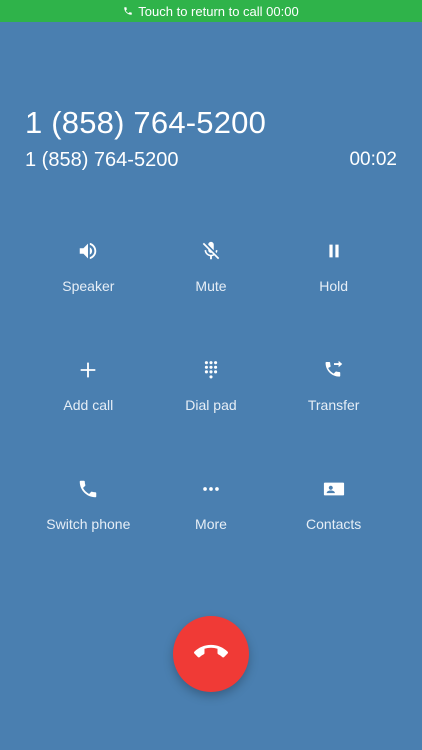 Image resolution: width=422 pixels, height=750 pixels. I want to click on transfer-label: Transfer, so click(333, 405).